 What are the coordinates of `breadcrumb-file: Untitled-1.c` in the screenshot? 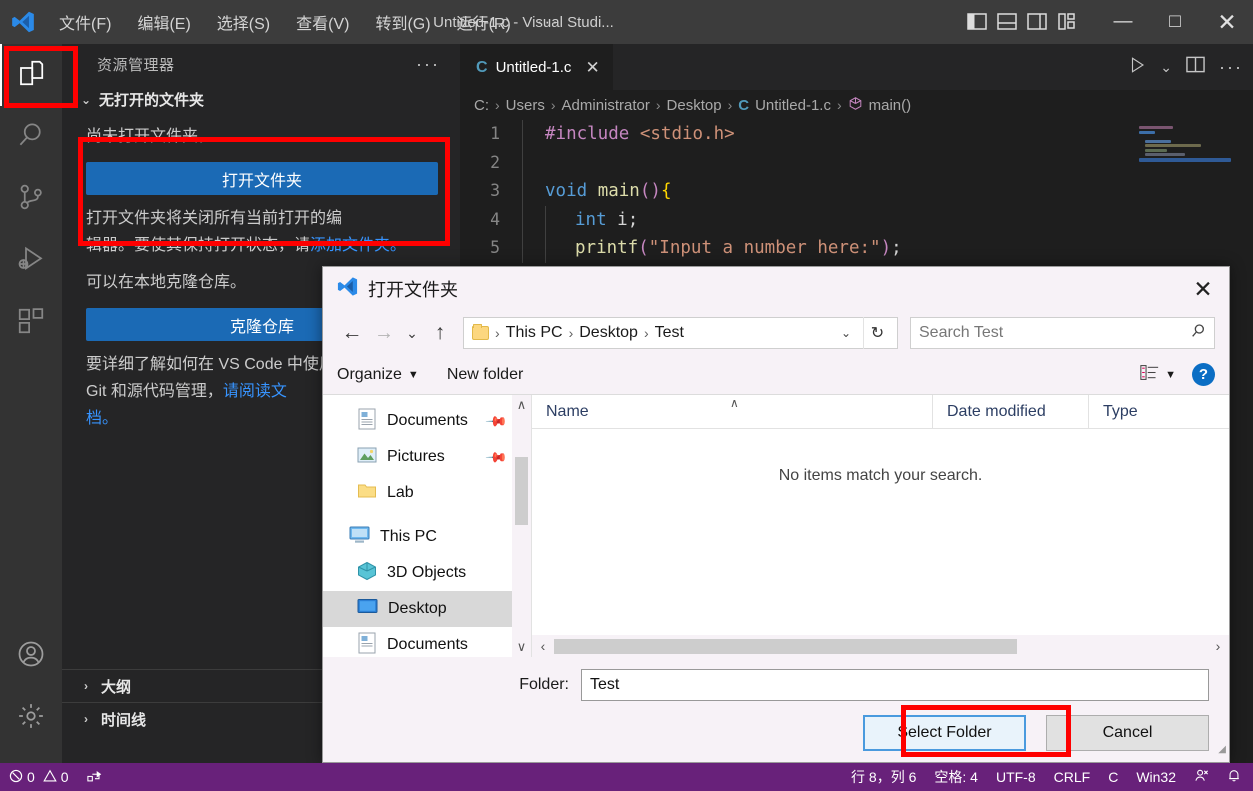 It's located at (793, 105).